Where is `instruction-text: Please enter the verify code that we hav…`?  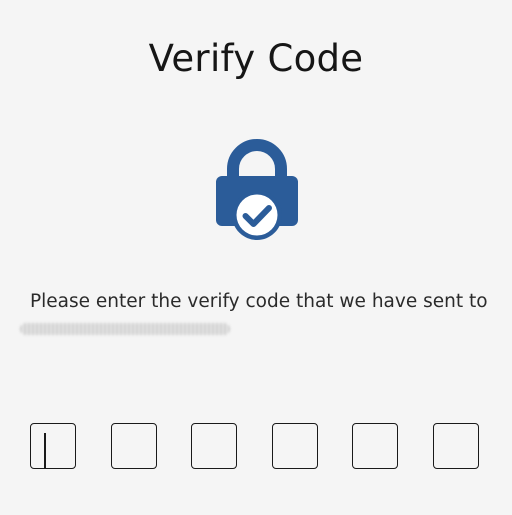
instruction-text: Please enter the verify code that we hav… is located at coordinates (259, 301).